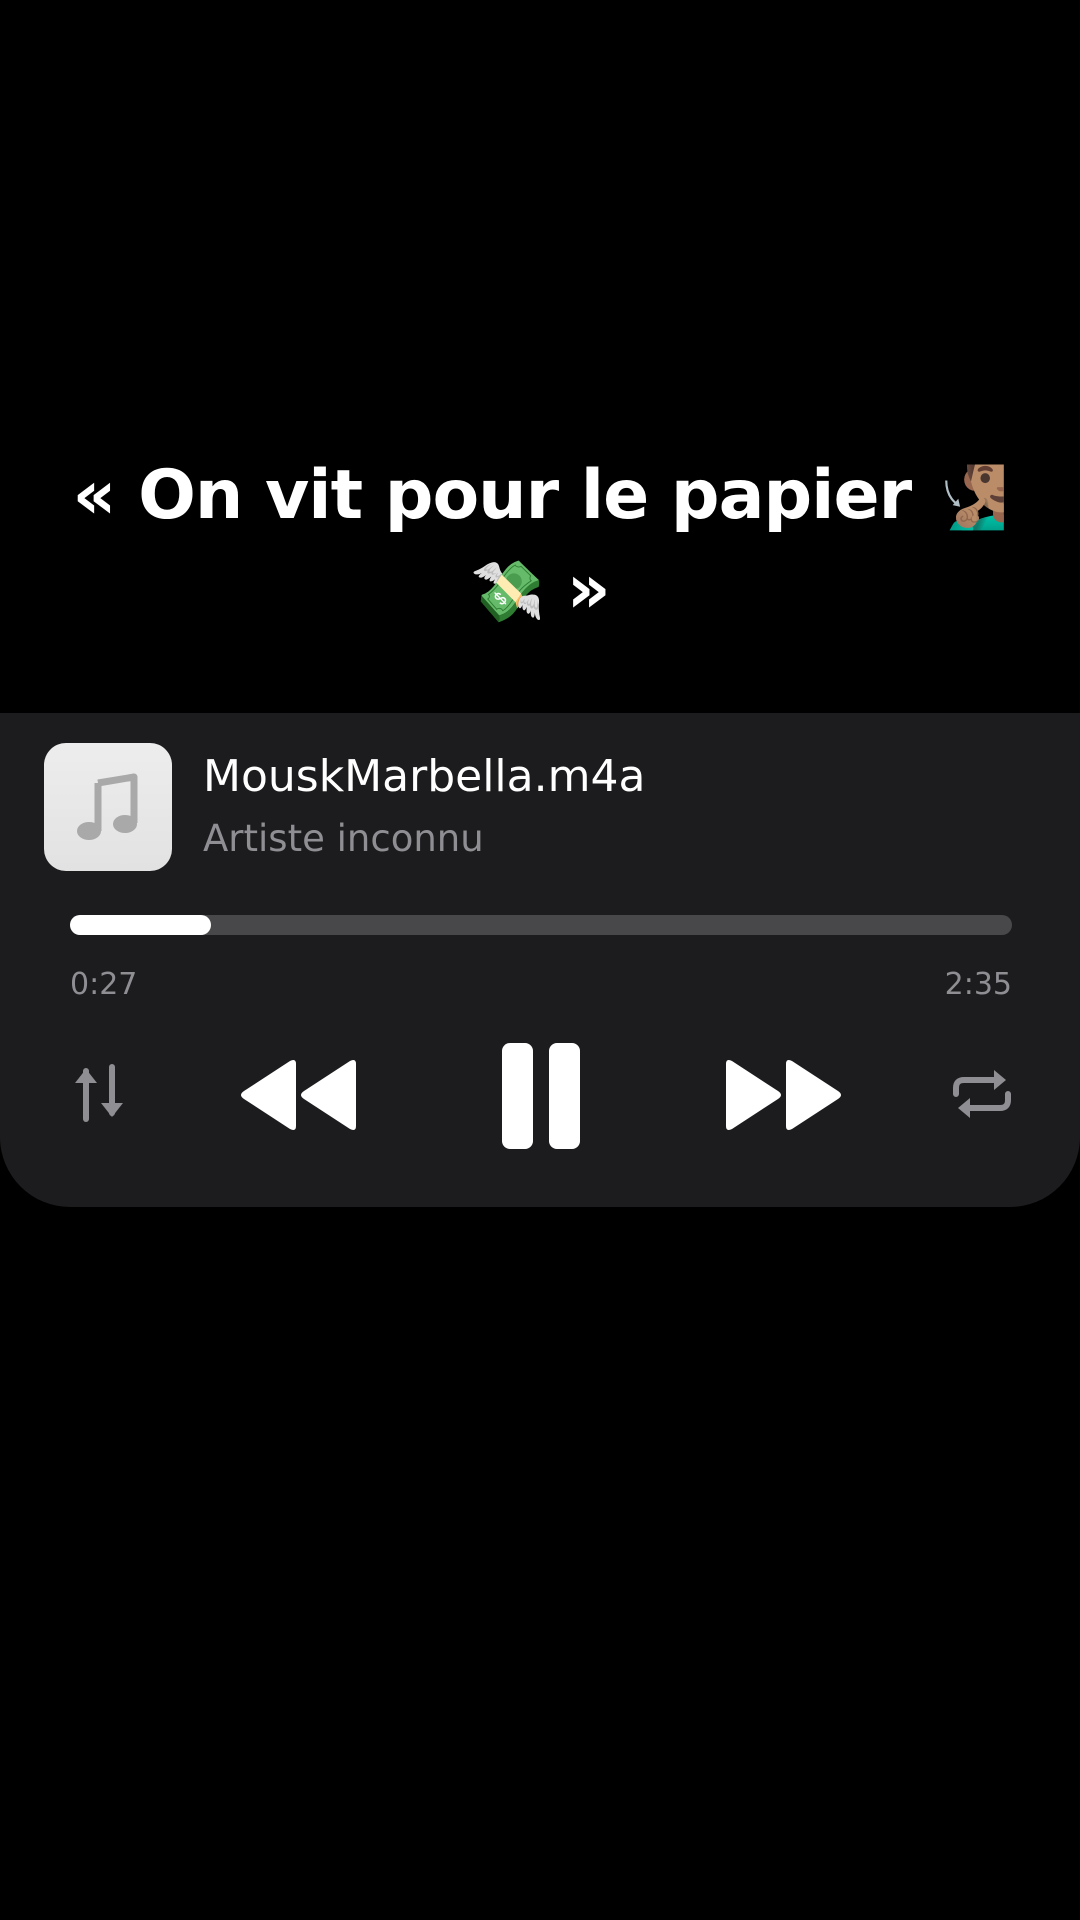 This screenshot has height=1920, width=1080. I want to click on caption-closing-quote: », so click(588, 589).